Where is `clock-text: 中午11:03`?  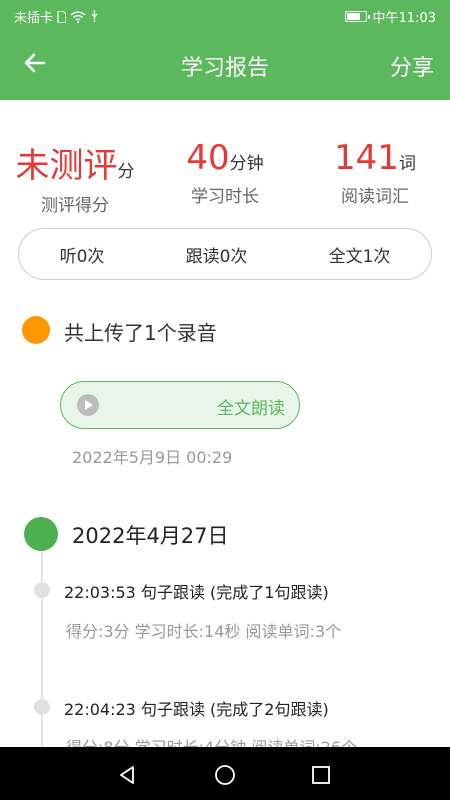
clock-text: 中午11:03 is located at coordinates (404, 18).